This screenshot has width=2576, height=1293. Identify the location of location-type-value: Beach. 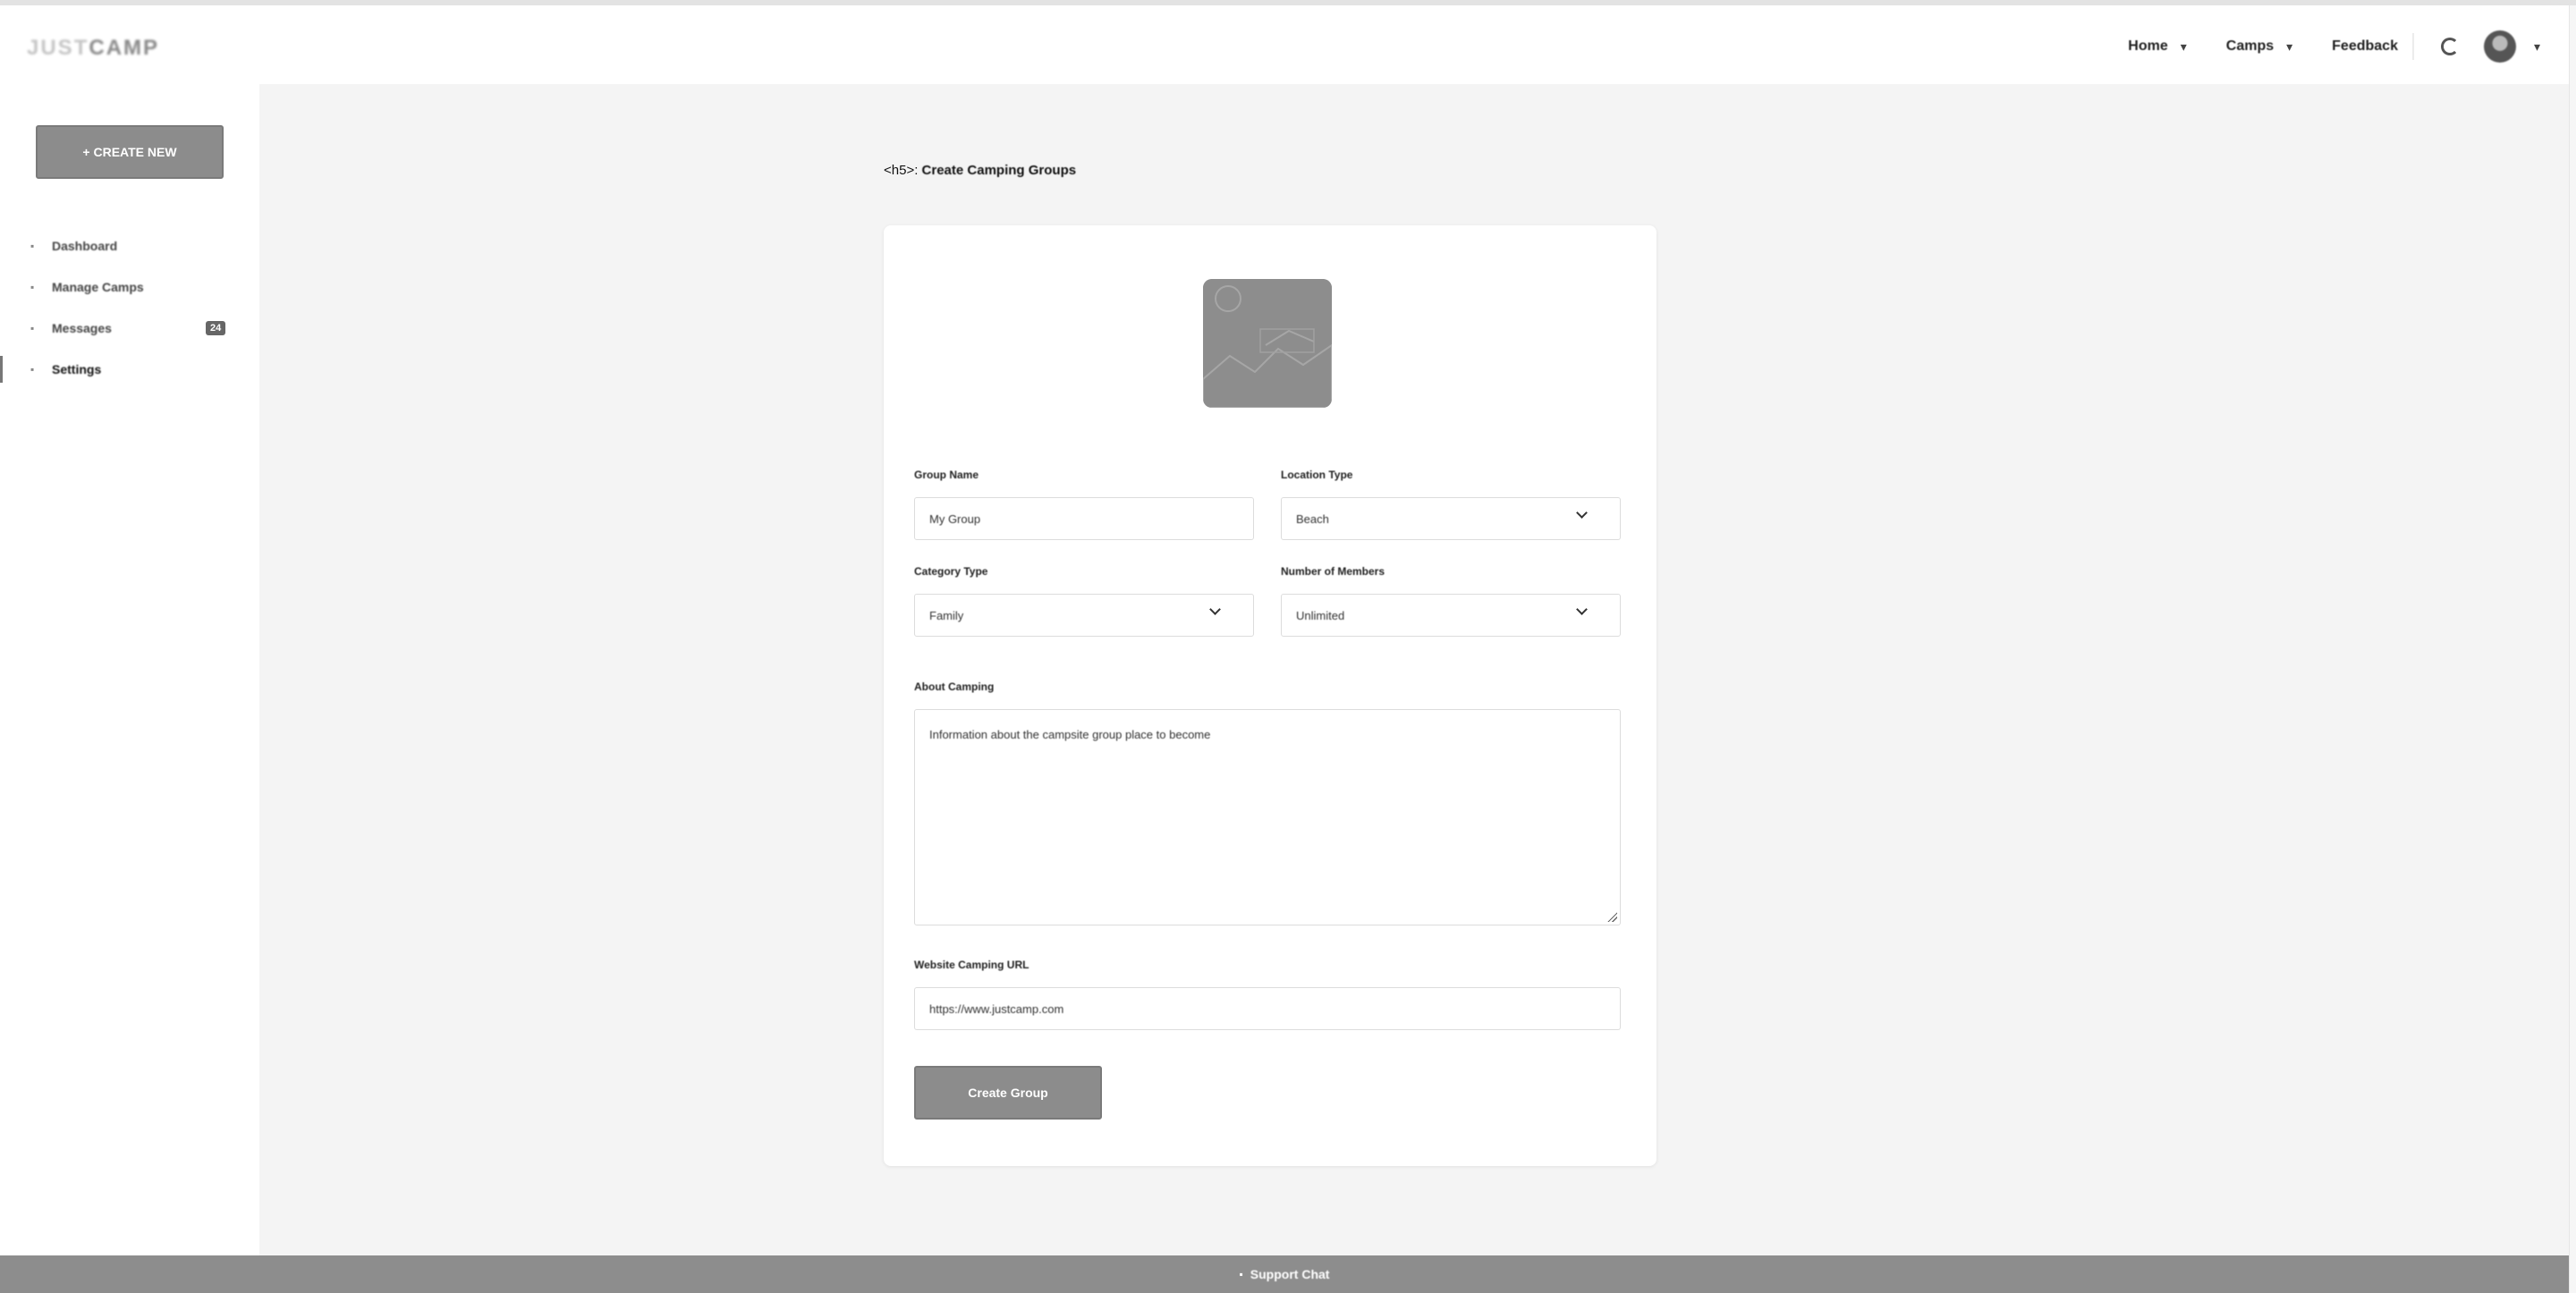
(1312, 518).